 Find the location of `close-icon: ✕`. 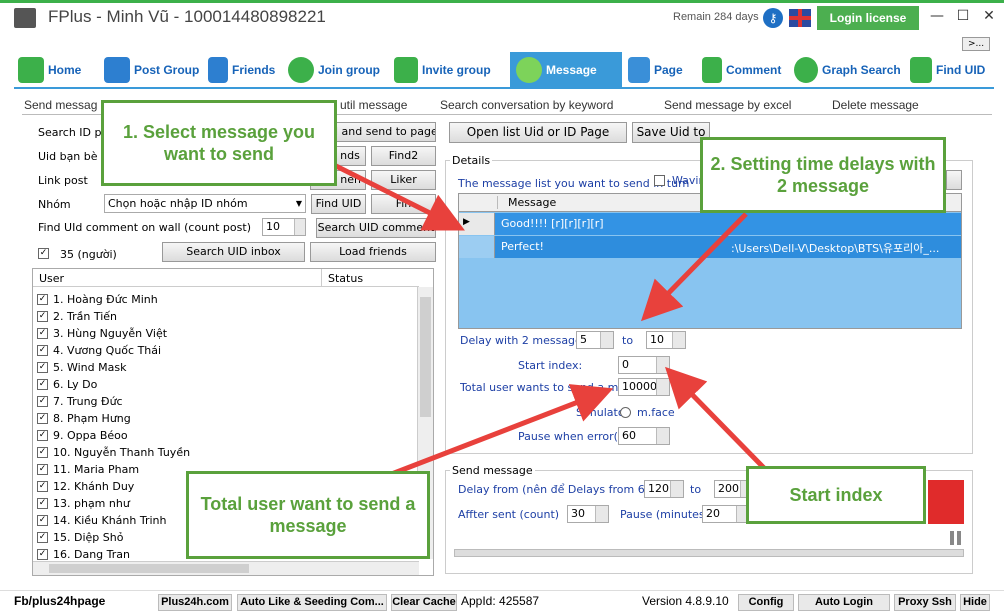

close-icon: ✕ is located at coordinates (989, 16).